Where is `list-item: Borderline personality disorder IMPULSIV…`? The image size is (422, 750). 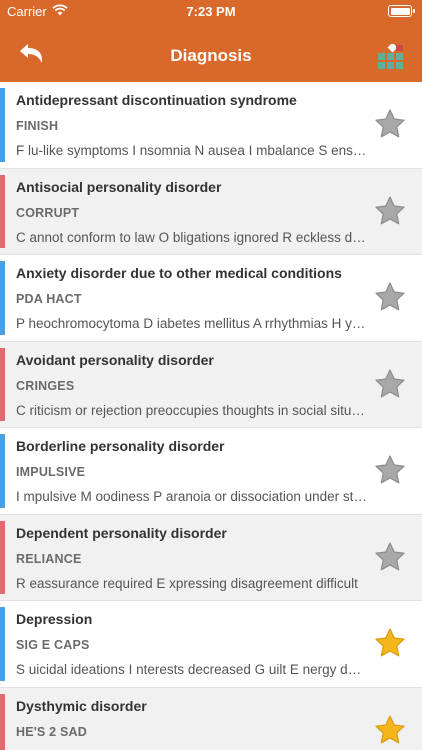 list-item: Borderline personality disorder IMPULSIV… is located at coordinates (211, 471).